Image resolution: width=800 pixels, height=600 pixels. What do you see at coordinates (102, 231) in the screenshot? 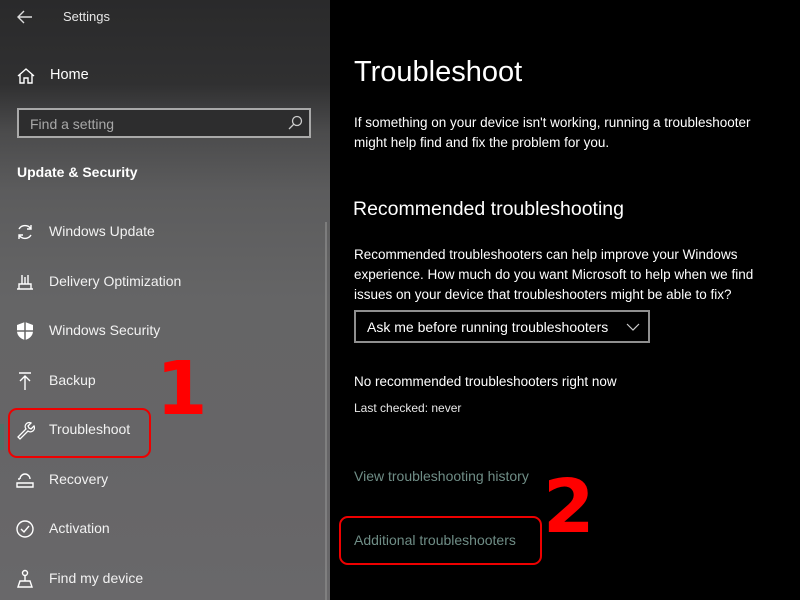
I see `sidebar-item-label: Windows Update` at bounding box center [102, 231].